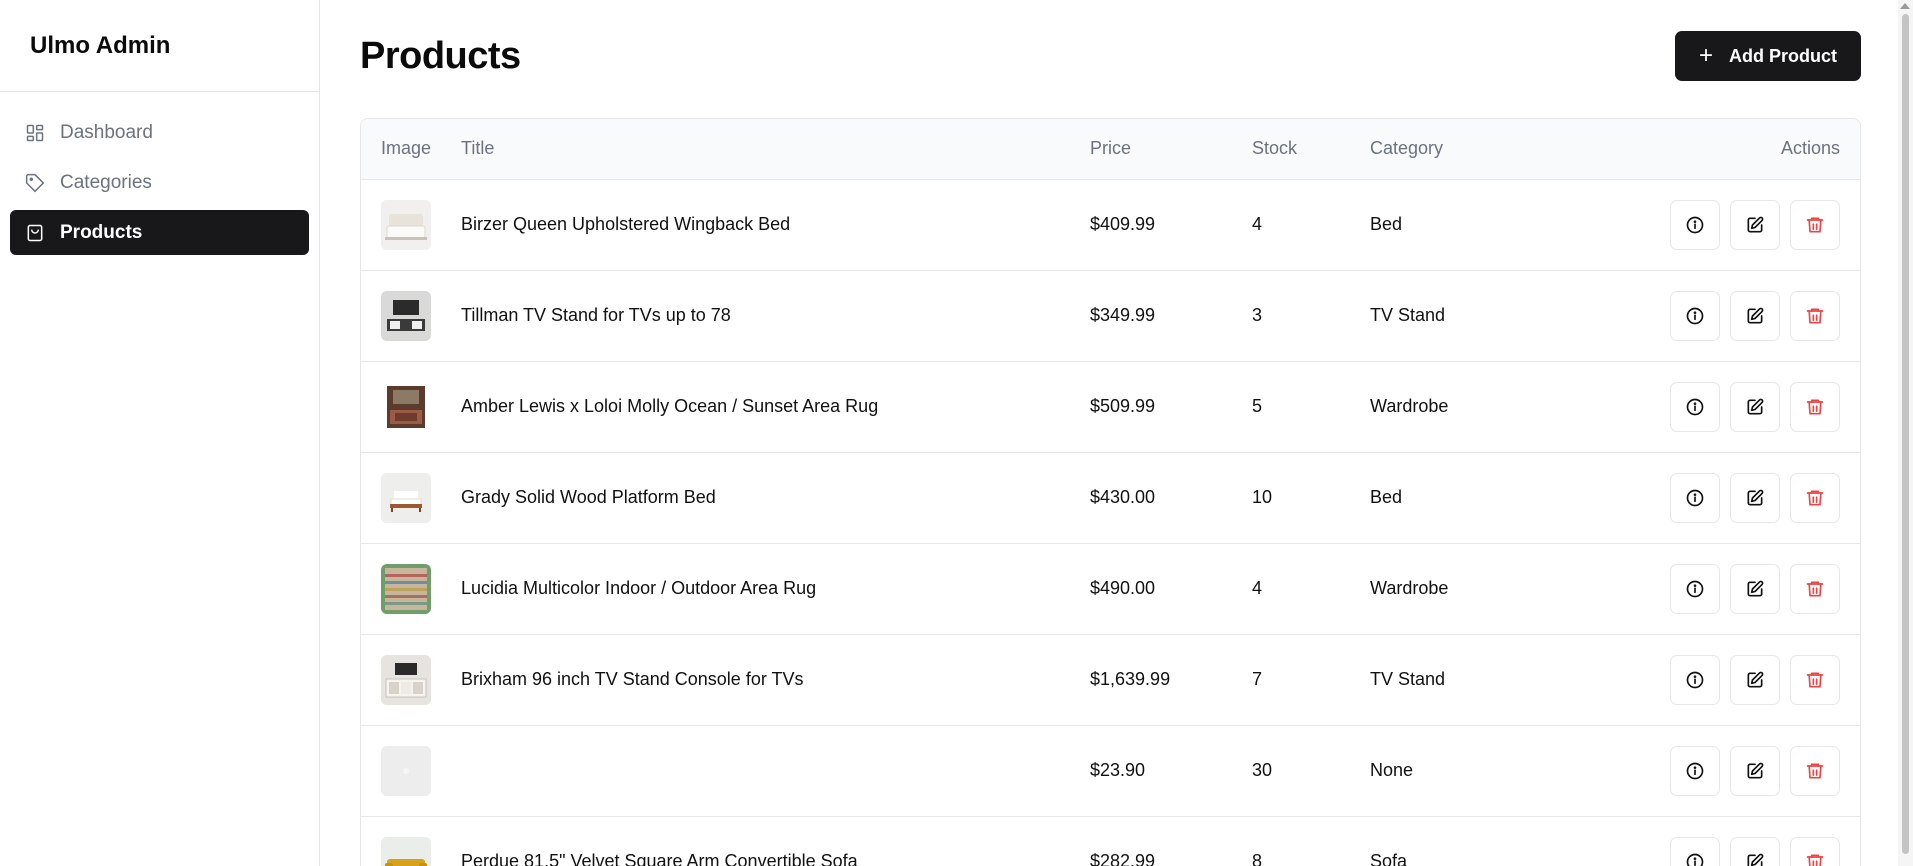 This screenshot has width=1913, height=866. Describe the element at coordinates (406, 588) in the screenshot. I see `striped-rug-thumbnail` at that location.